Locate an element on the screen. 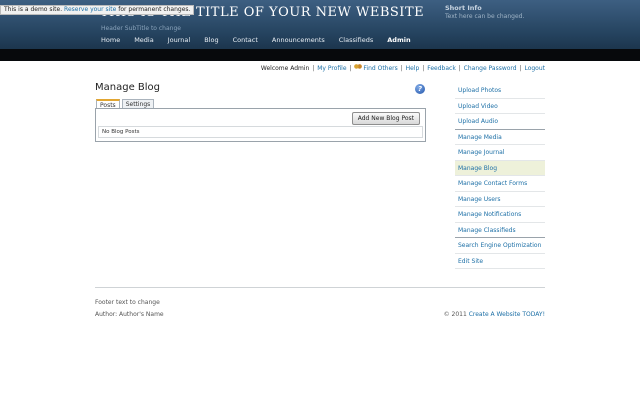  nav-announcements: Announcements is located at coordinates (298, 40).